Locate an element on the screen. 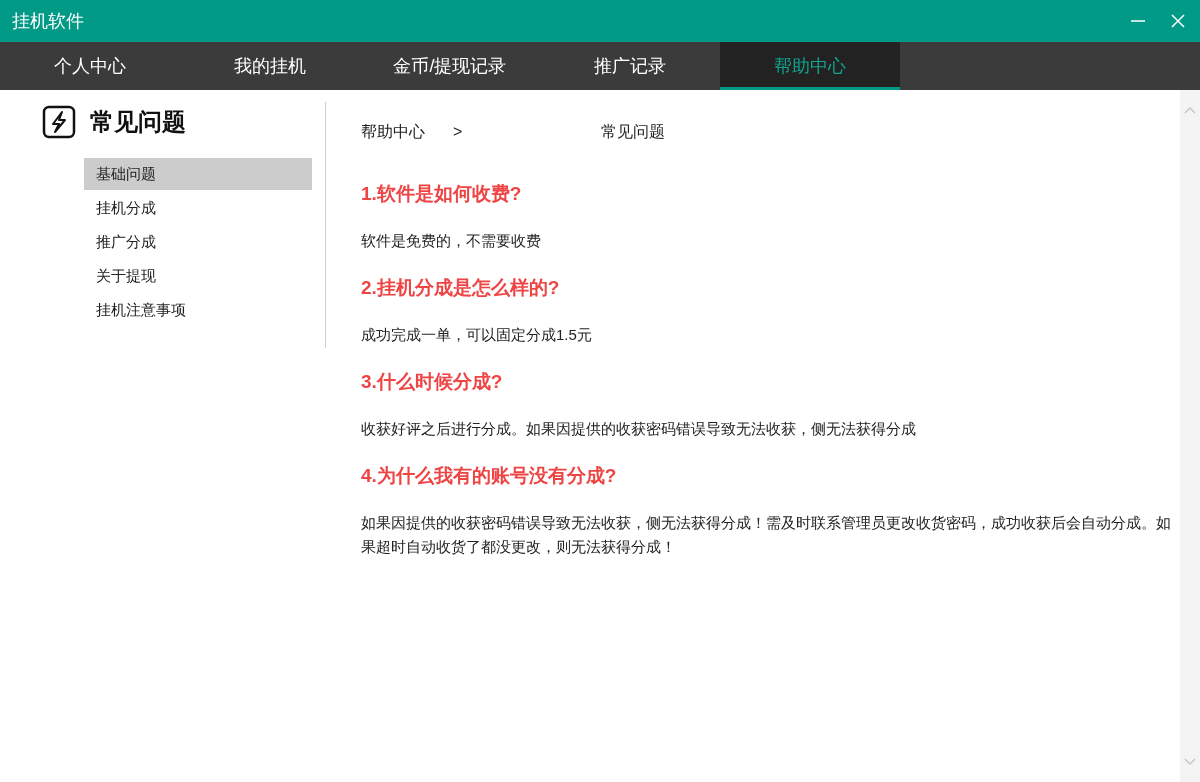 This screenshot has height=782, width=1200. faq-answer: 软件是免费的，不需要收费 is located at coordinates (451, 241).